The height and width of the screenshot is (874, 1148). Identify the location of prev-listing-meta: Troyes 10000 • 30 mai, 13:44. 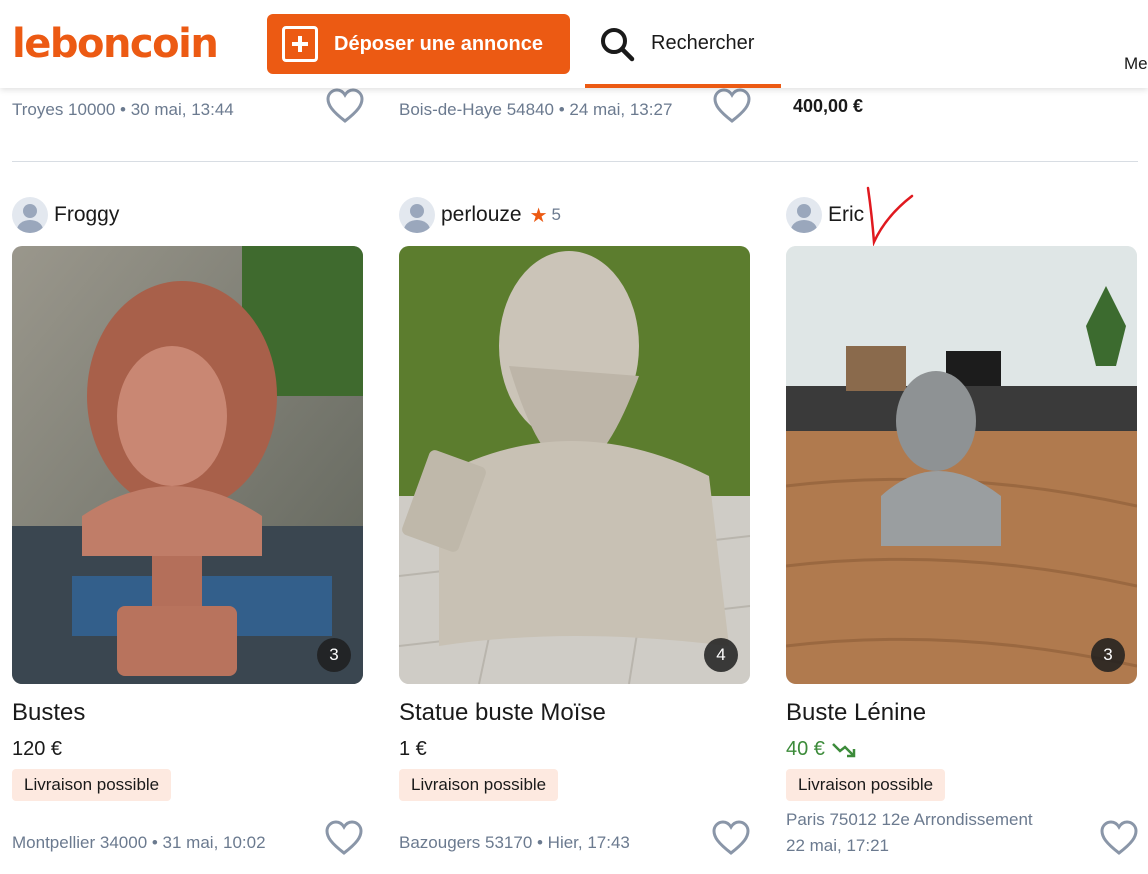
(123, 109).